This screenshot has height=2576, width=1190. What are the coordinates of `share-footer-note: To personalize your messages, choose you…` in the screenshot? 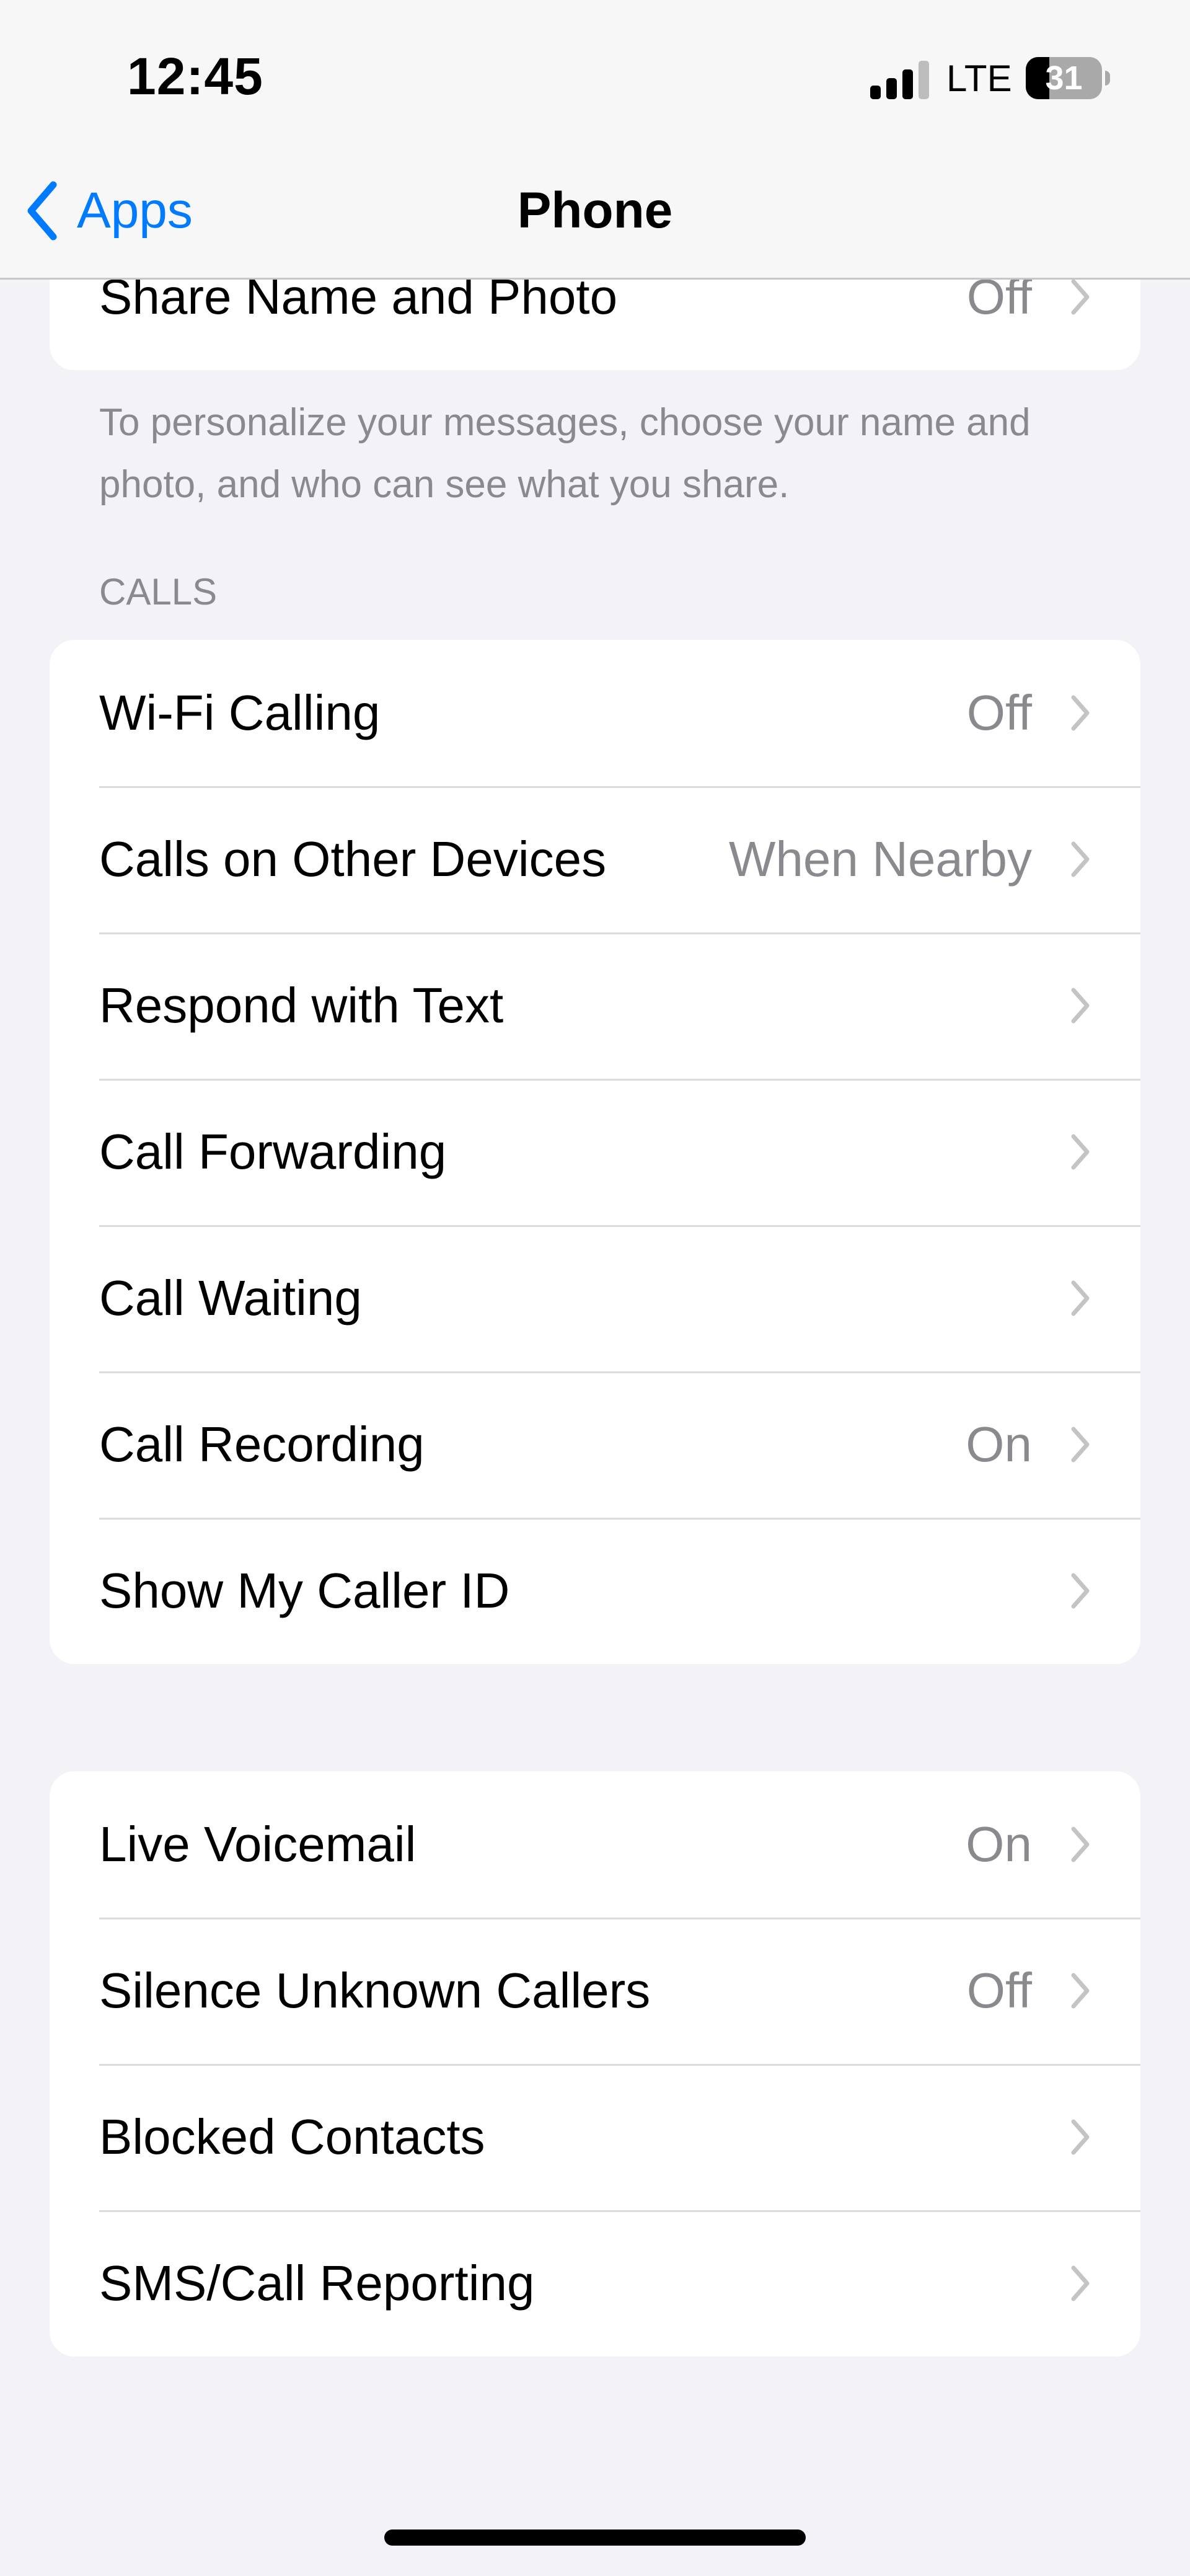 It's located at (565, 454).